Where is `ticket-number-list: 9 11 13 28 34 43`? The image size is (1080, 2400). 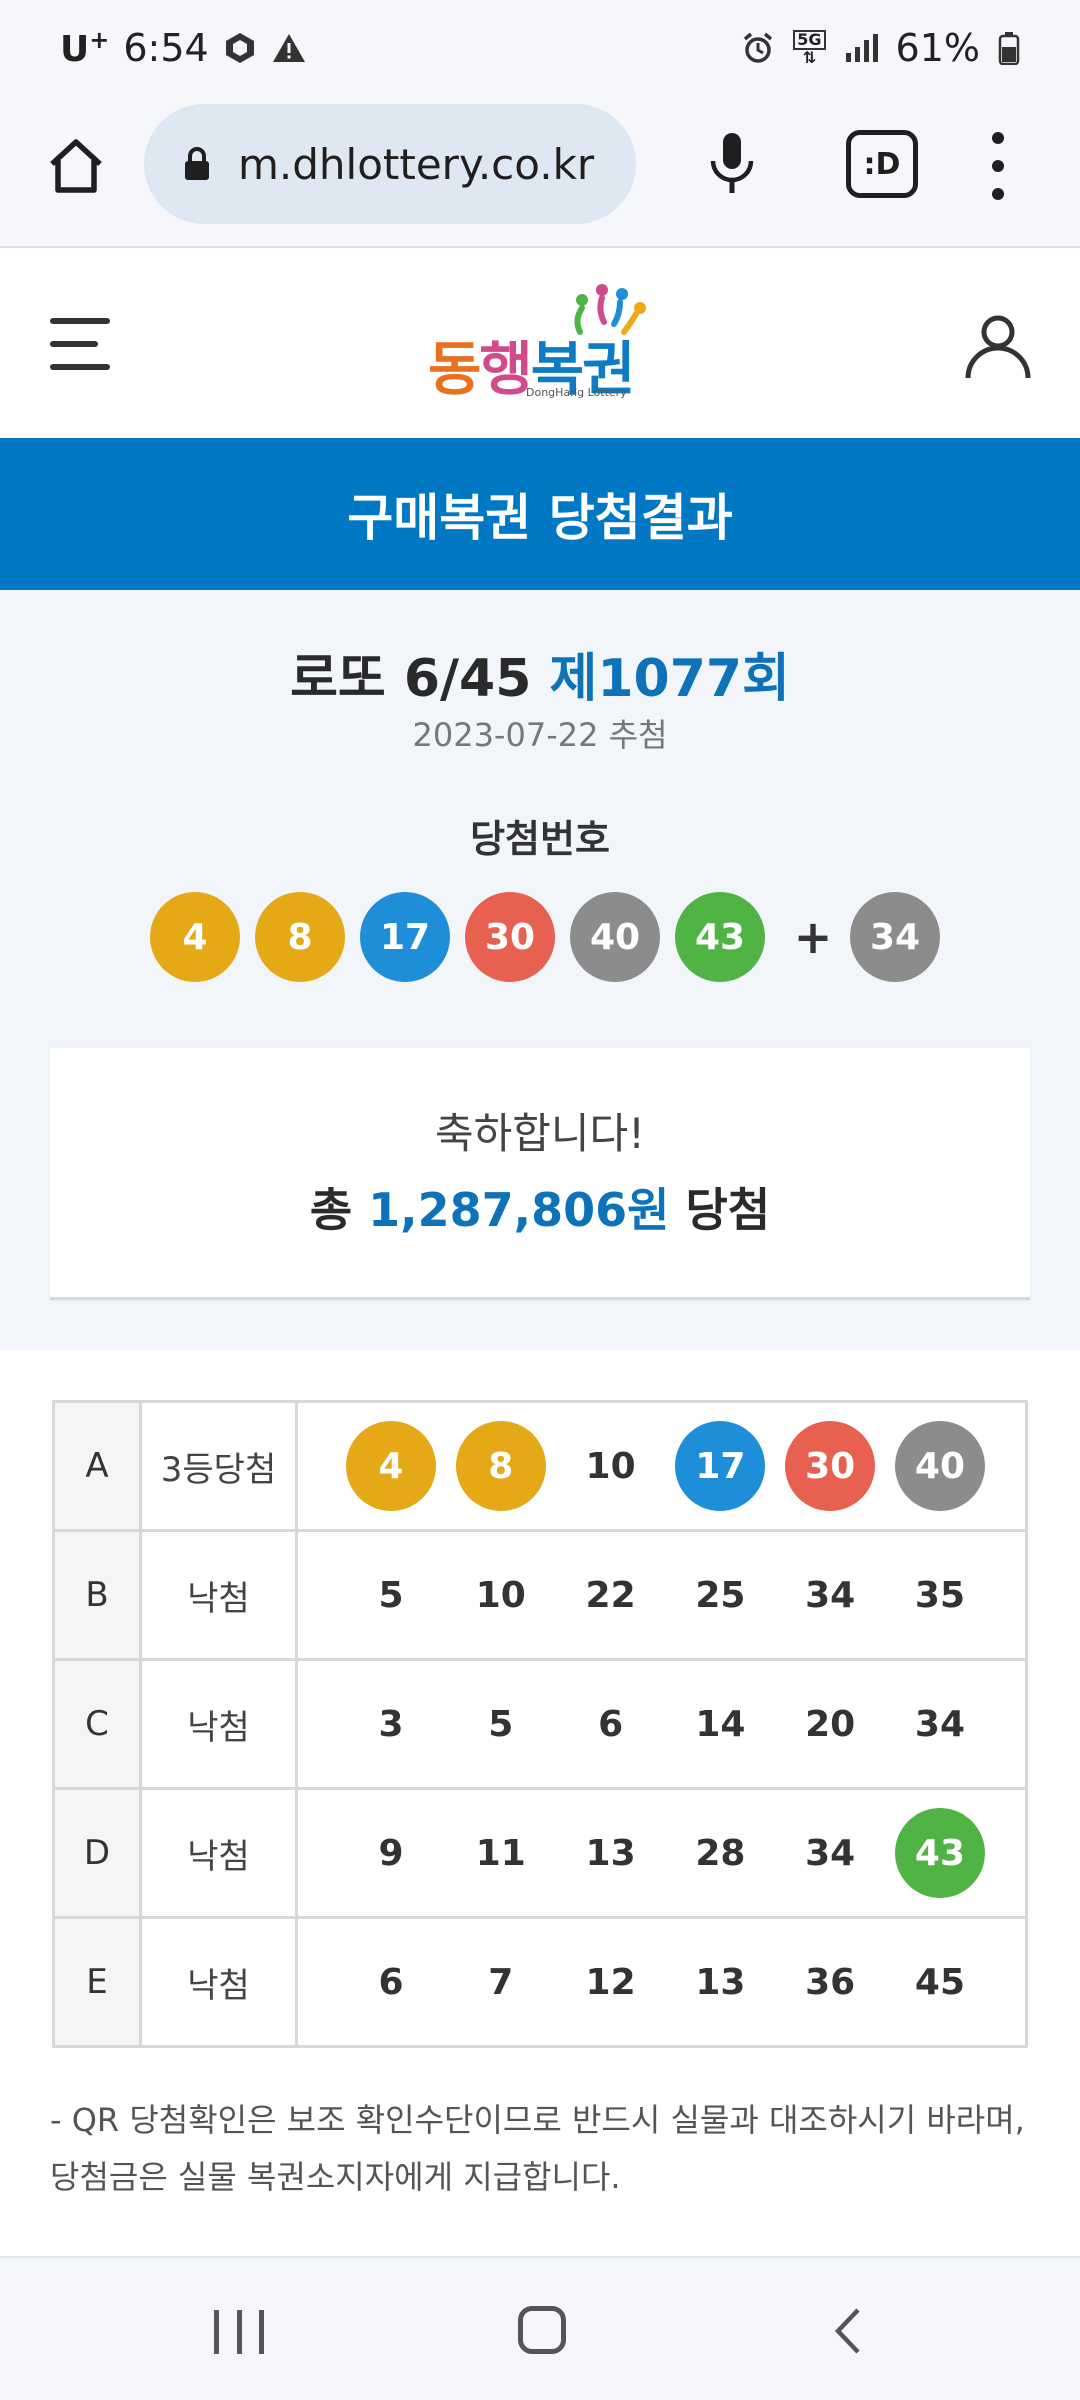 ticket-number-list: 9 11 13 28 34 43 is located at coordinates (665, 1853).